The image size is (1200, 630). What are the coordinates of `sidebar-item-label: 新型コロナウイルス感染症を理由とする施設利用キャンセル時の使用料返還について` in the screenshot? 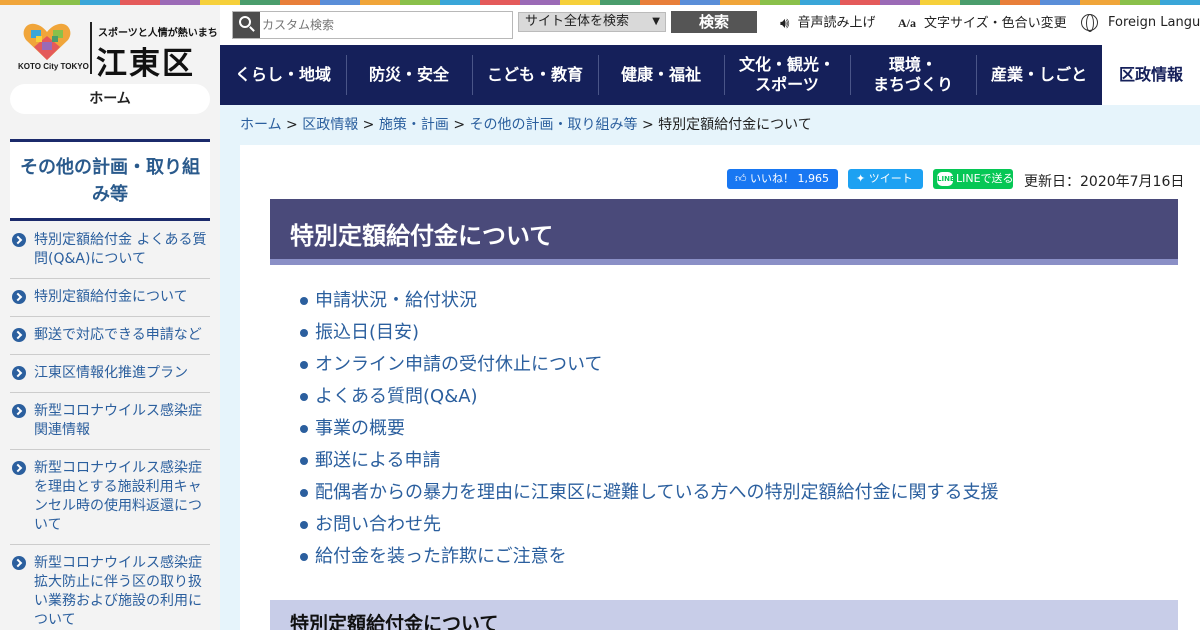 It's located at (118, 496).